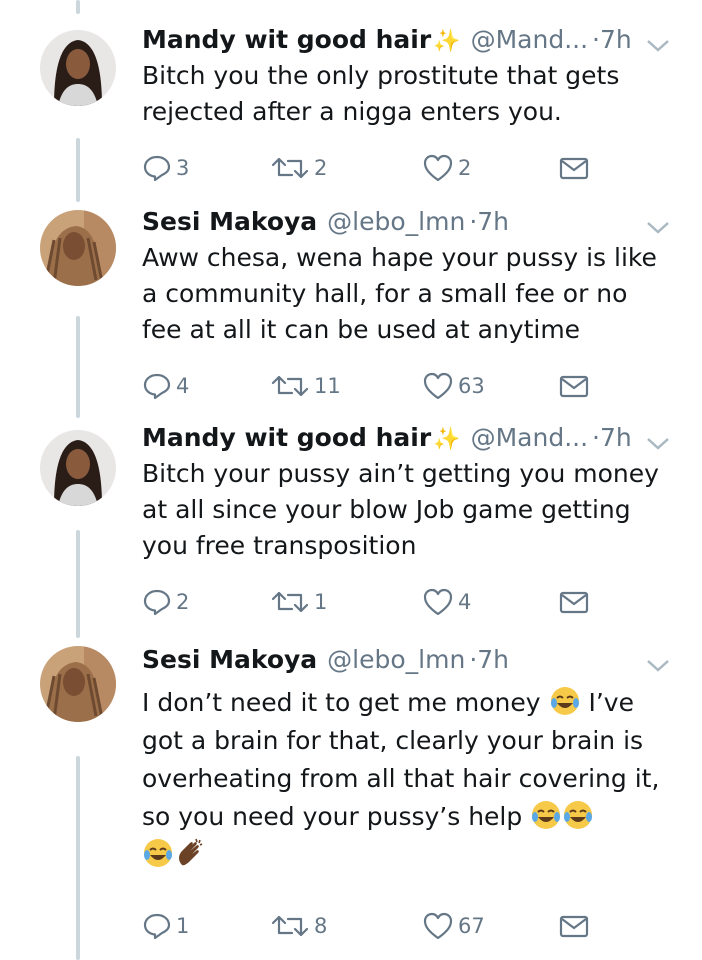 This screenshot has height=960, width=702. I want to click on retweet-button: 8, so click(298, 926).